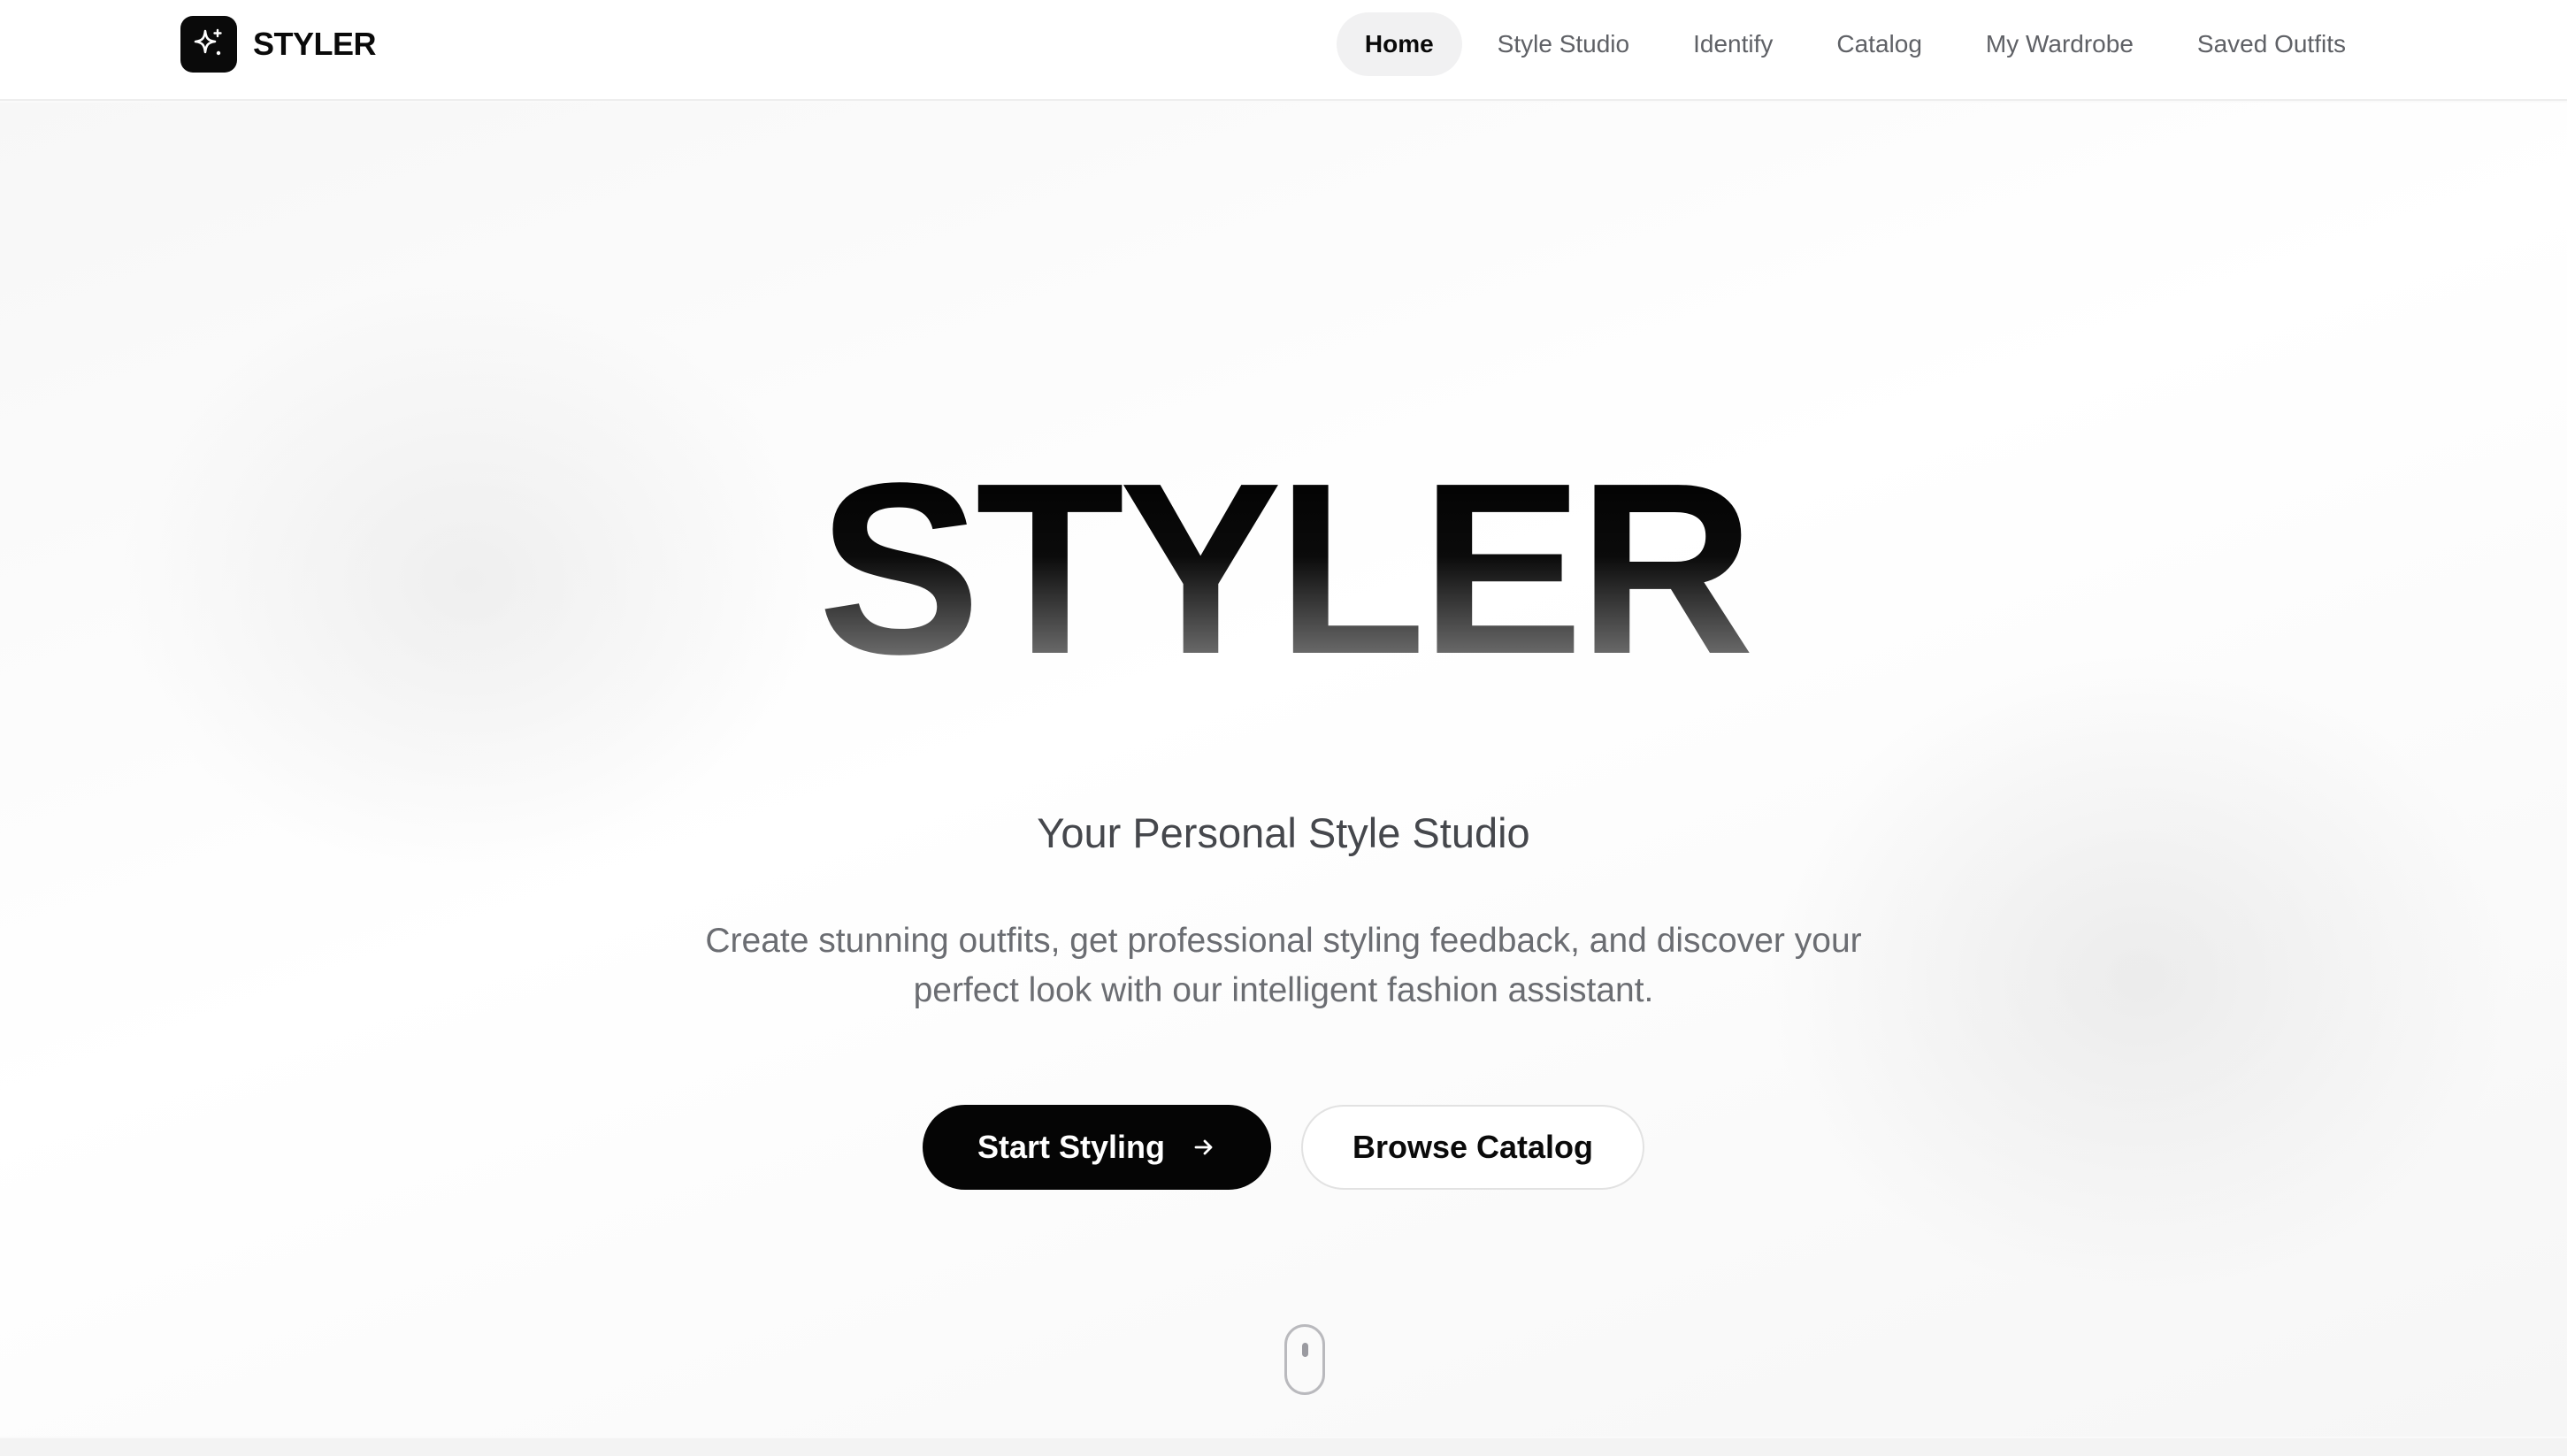 This screenshot has height=1456, width=2567. I want to click on nav-identify: Identify, so click(1733, 44).